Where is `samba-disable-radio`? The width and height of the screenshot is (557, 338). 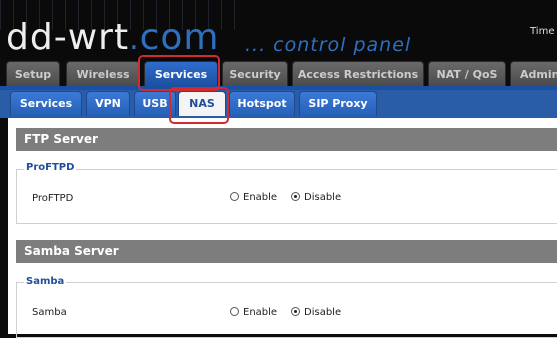
samba-disable-radio is located at coordinates (295, 311).